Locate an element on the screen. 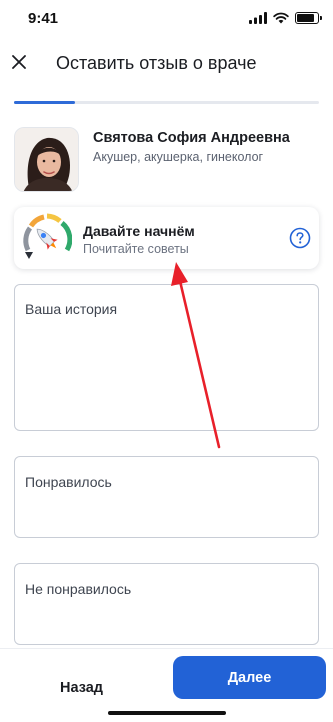  status-bar: 9:41 is located at coordinates (166, 20).